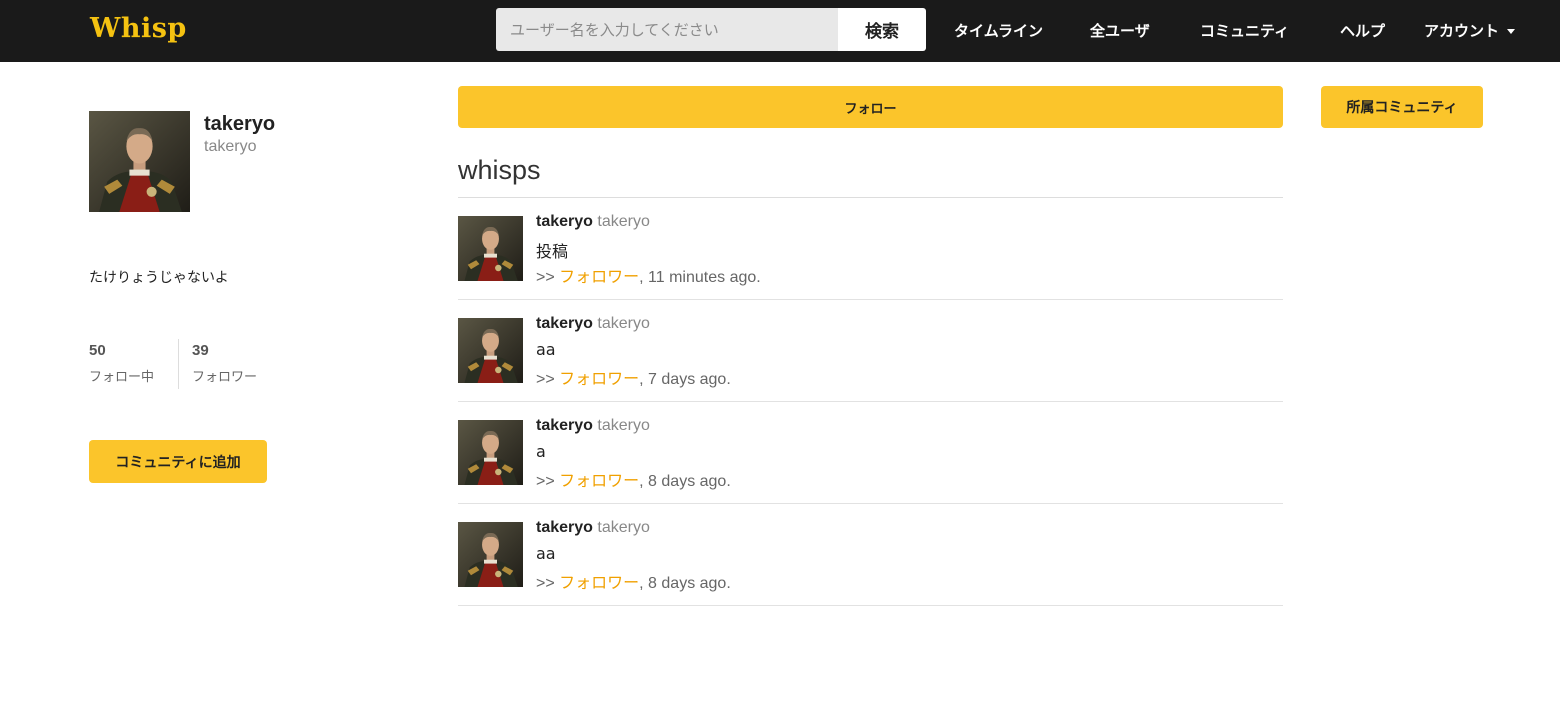  What do you see at coordinates (139, 161) in the screenshot?
I see `profile-avatar` at bounding box center [139, 161].